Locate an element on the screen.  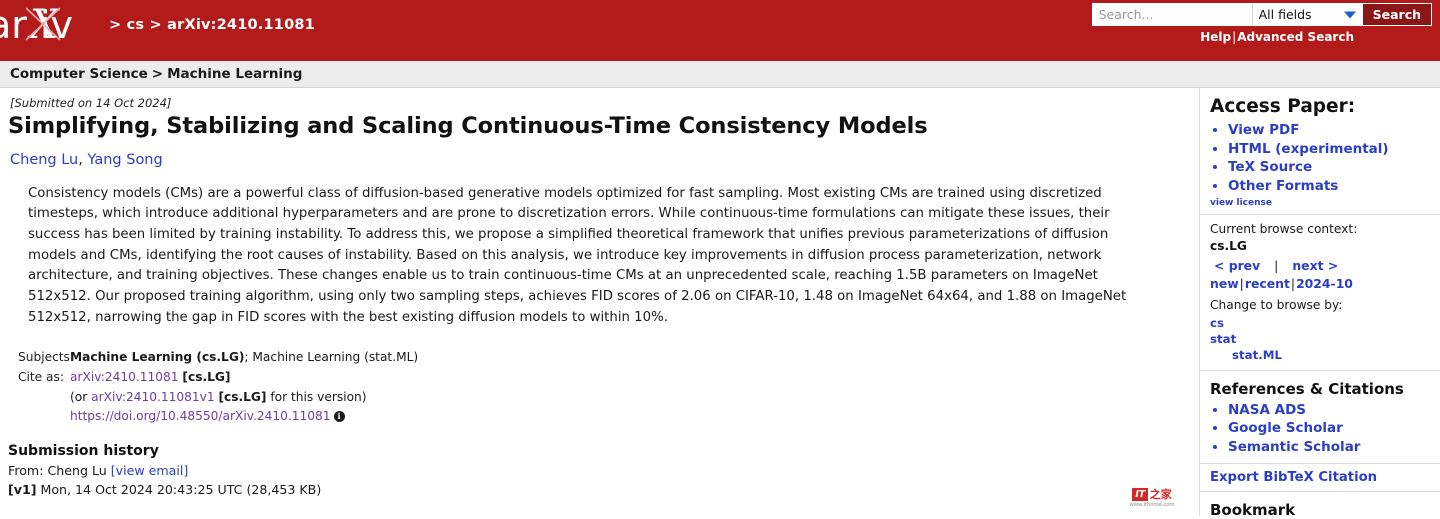
list-item: Google Scholar is located at coordinates (1334, 429).